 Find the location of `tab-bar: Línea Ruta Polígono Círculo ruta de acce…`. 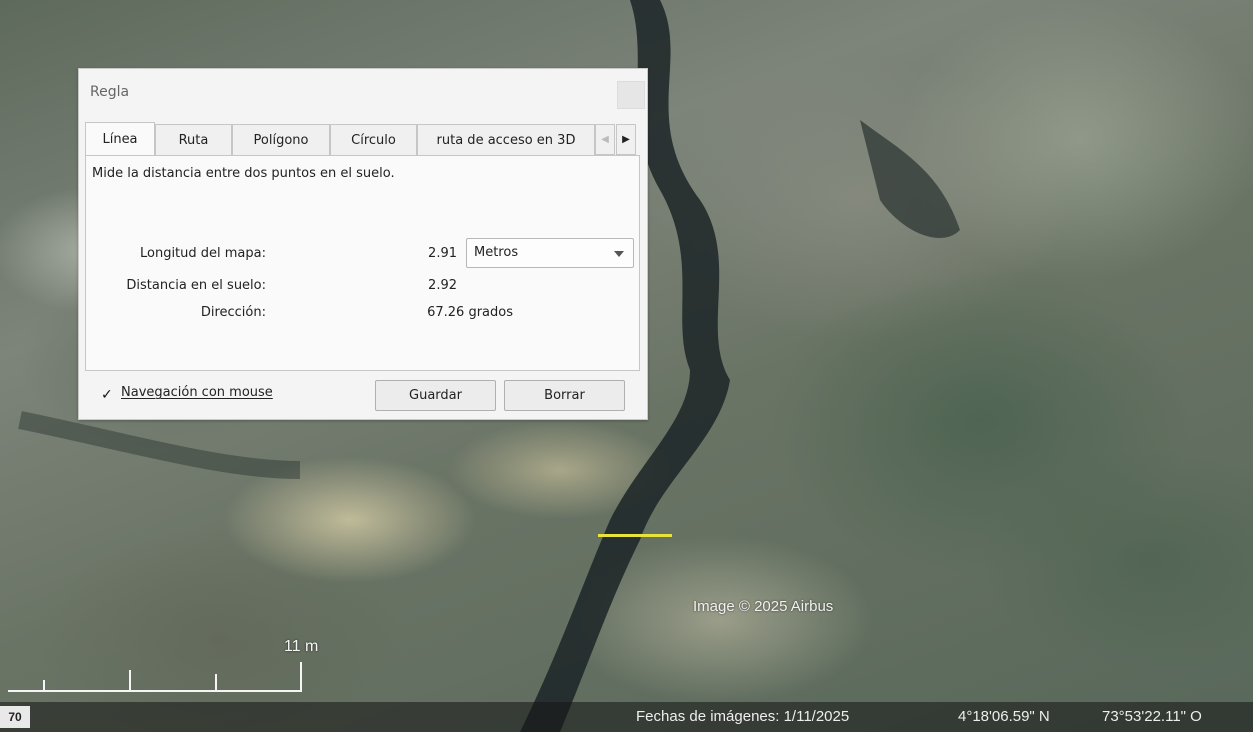

tab-bar: Línea Ruta Polígono Círculo ruta de acce… is located at coordinates (360, 138).